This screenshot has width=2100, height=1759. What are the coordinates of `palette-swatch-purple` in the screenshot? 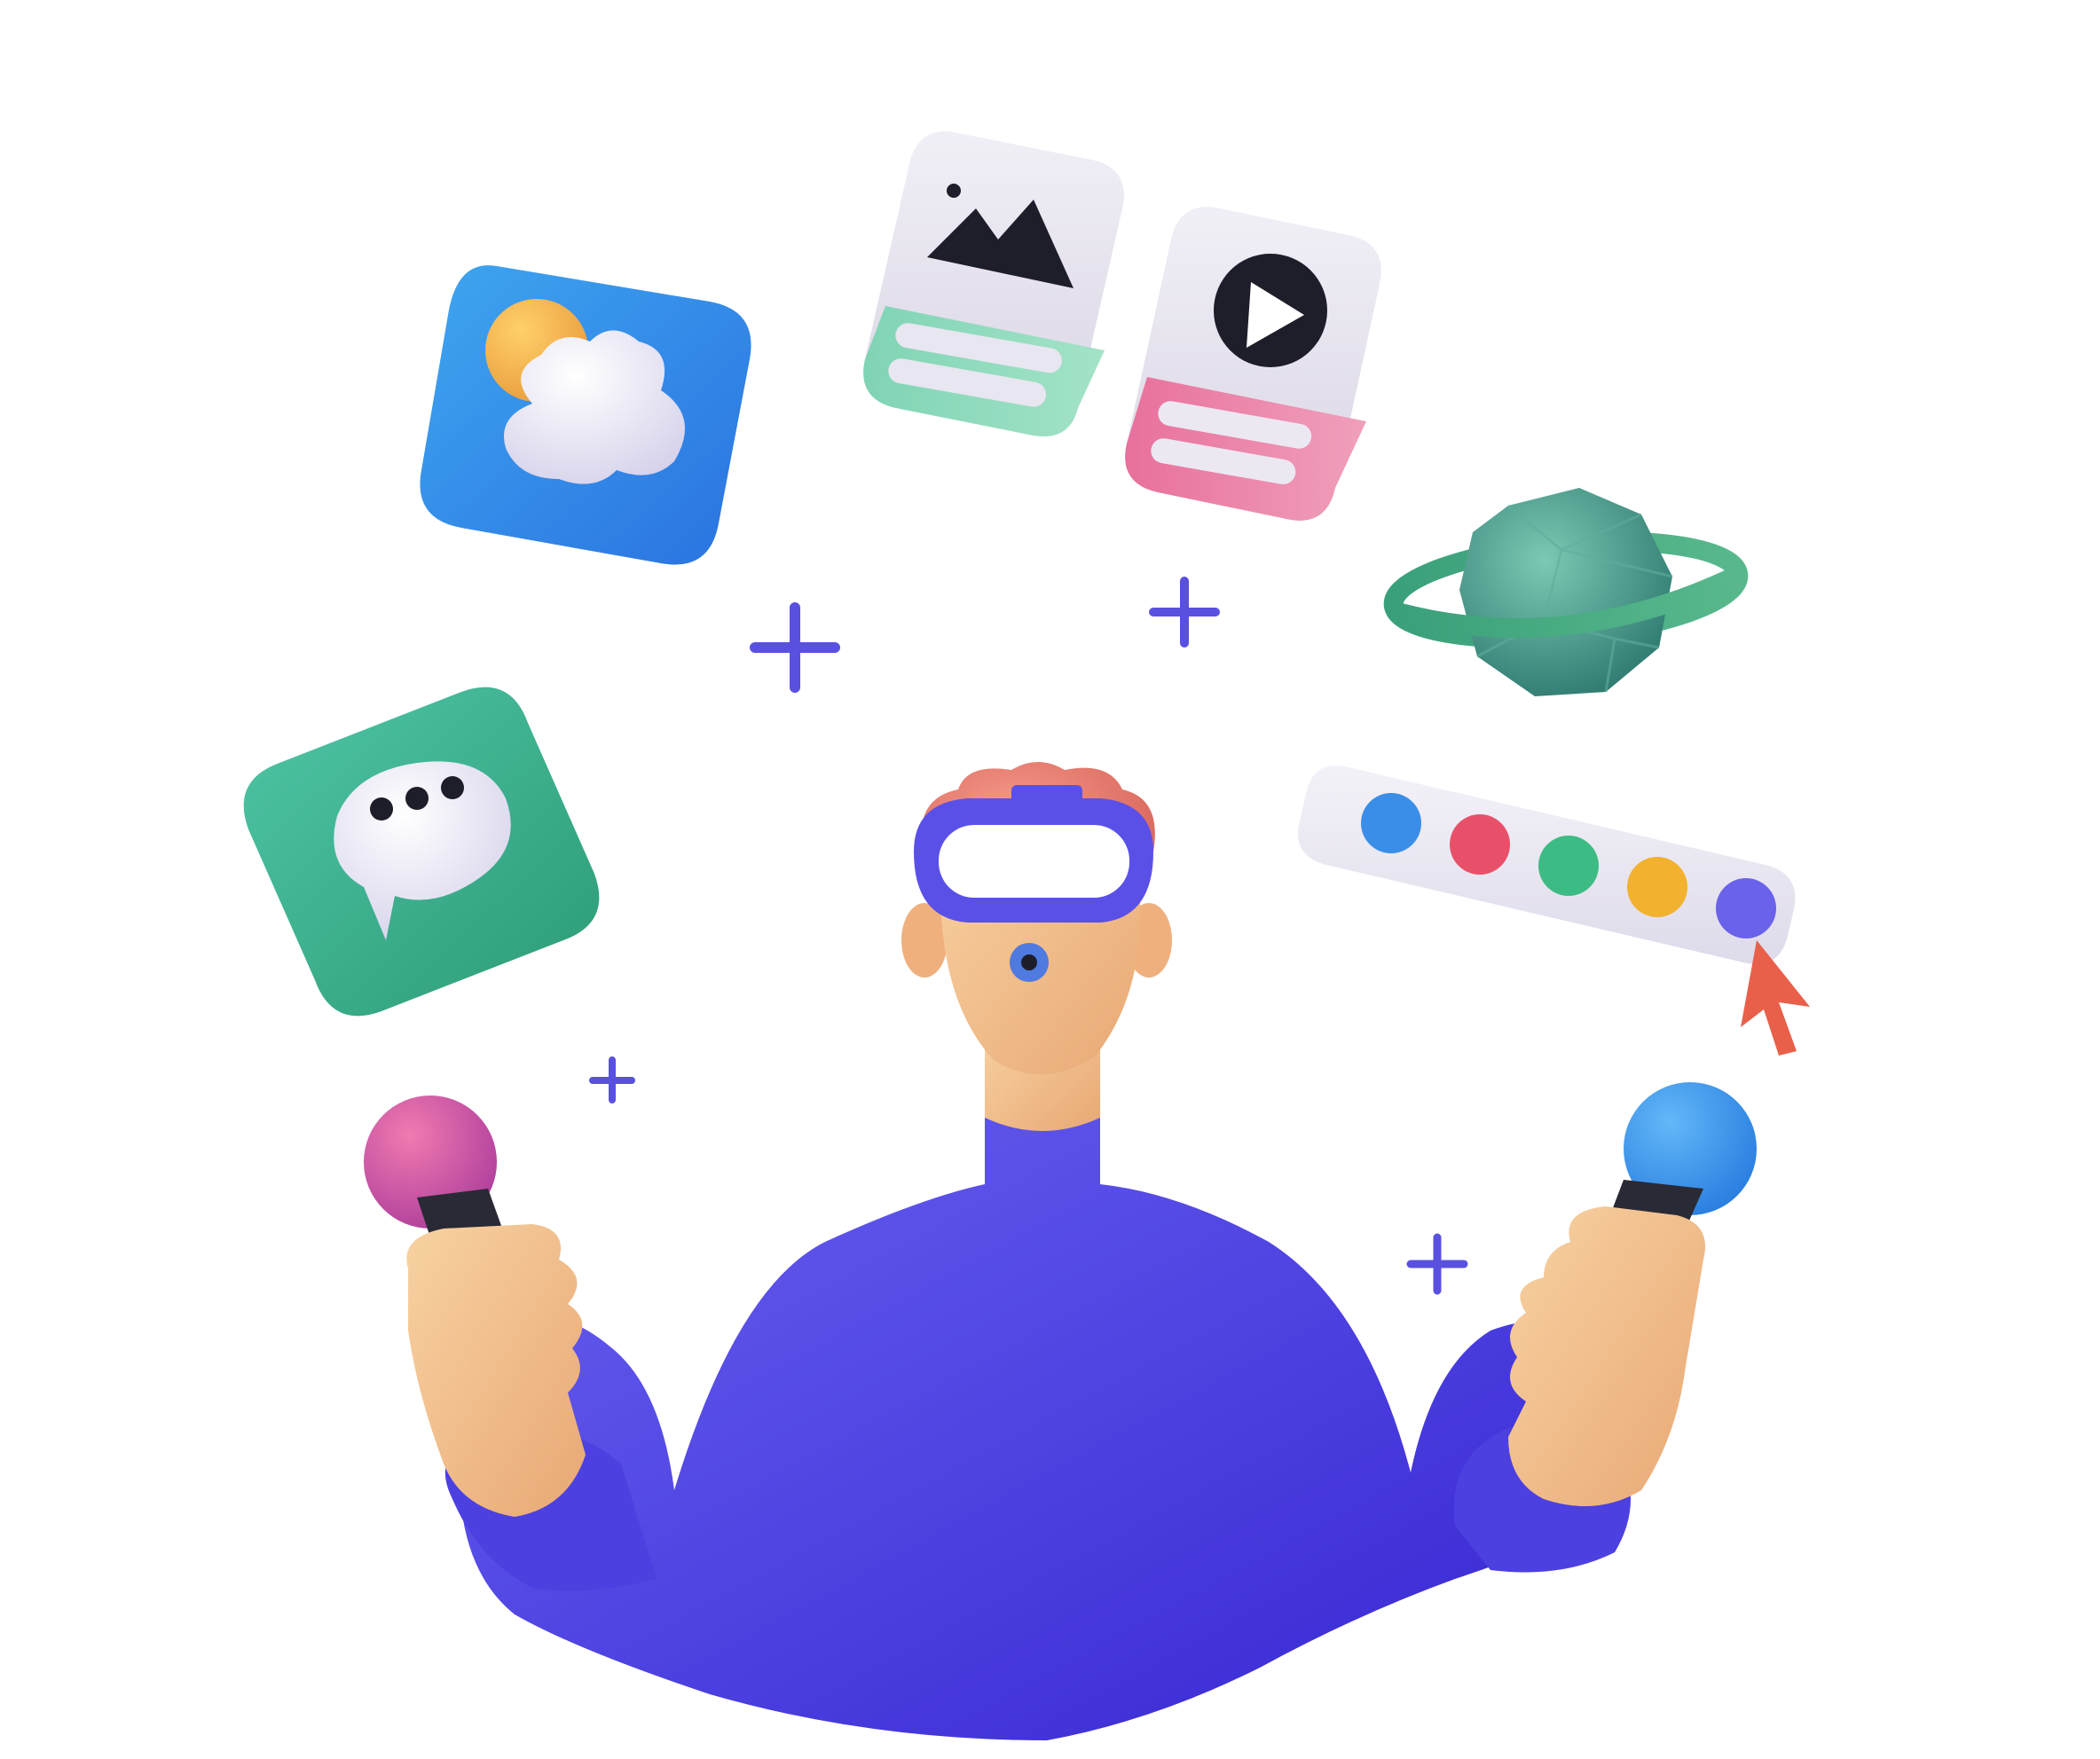 It's located at (1746, 908).